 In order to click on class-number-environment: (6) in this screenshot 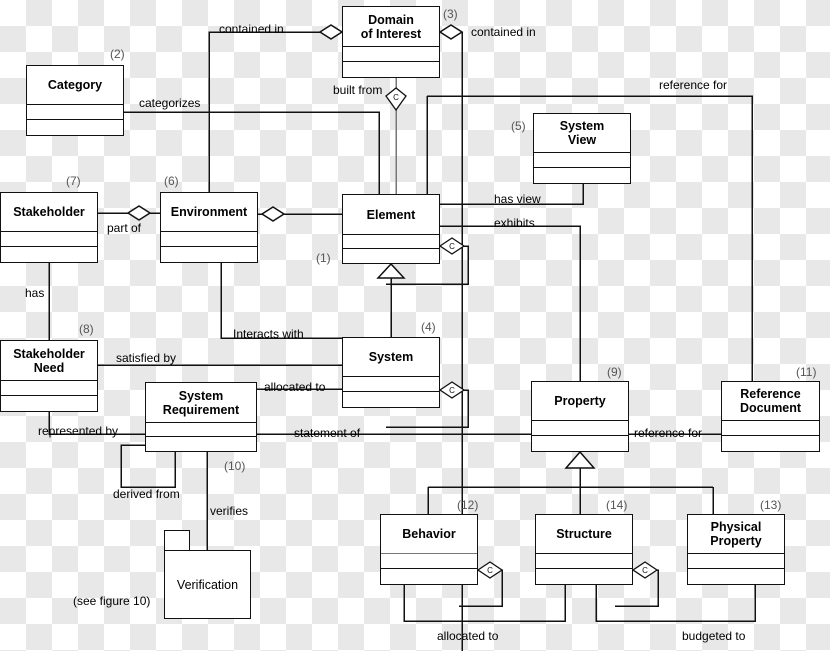, I will do `click(171, 181)`.